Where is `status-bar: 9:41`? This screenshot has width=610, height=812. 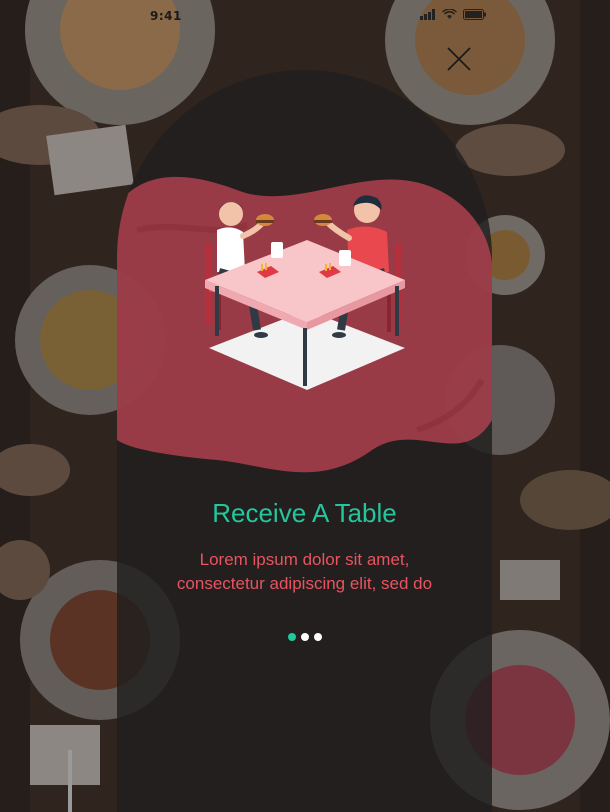 status-bar: 9:41 is located at coordinates (305, 18).